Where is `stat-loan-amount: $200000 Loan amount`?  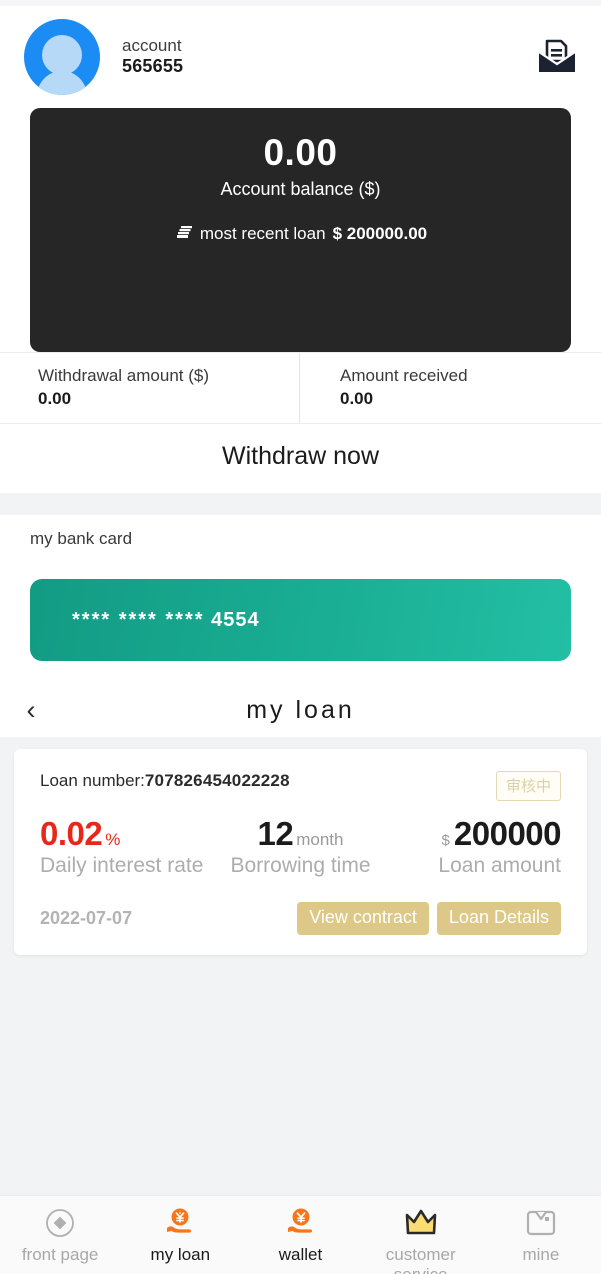
stat-loan-amount: $200000 Loan amount is located at coordinates (474, 847).